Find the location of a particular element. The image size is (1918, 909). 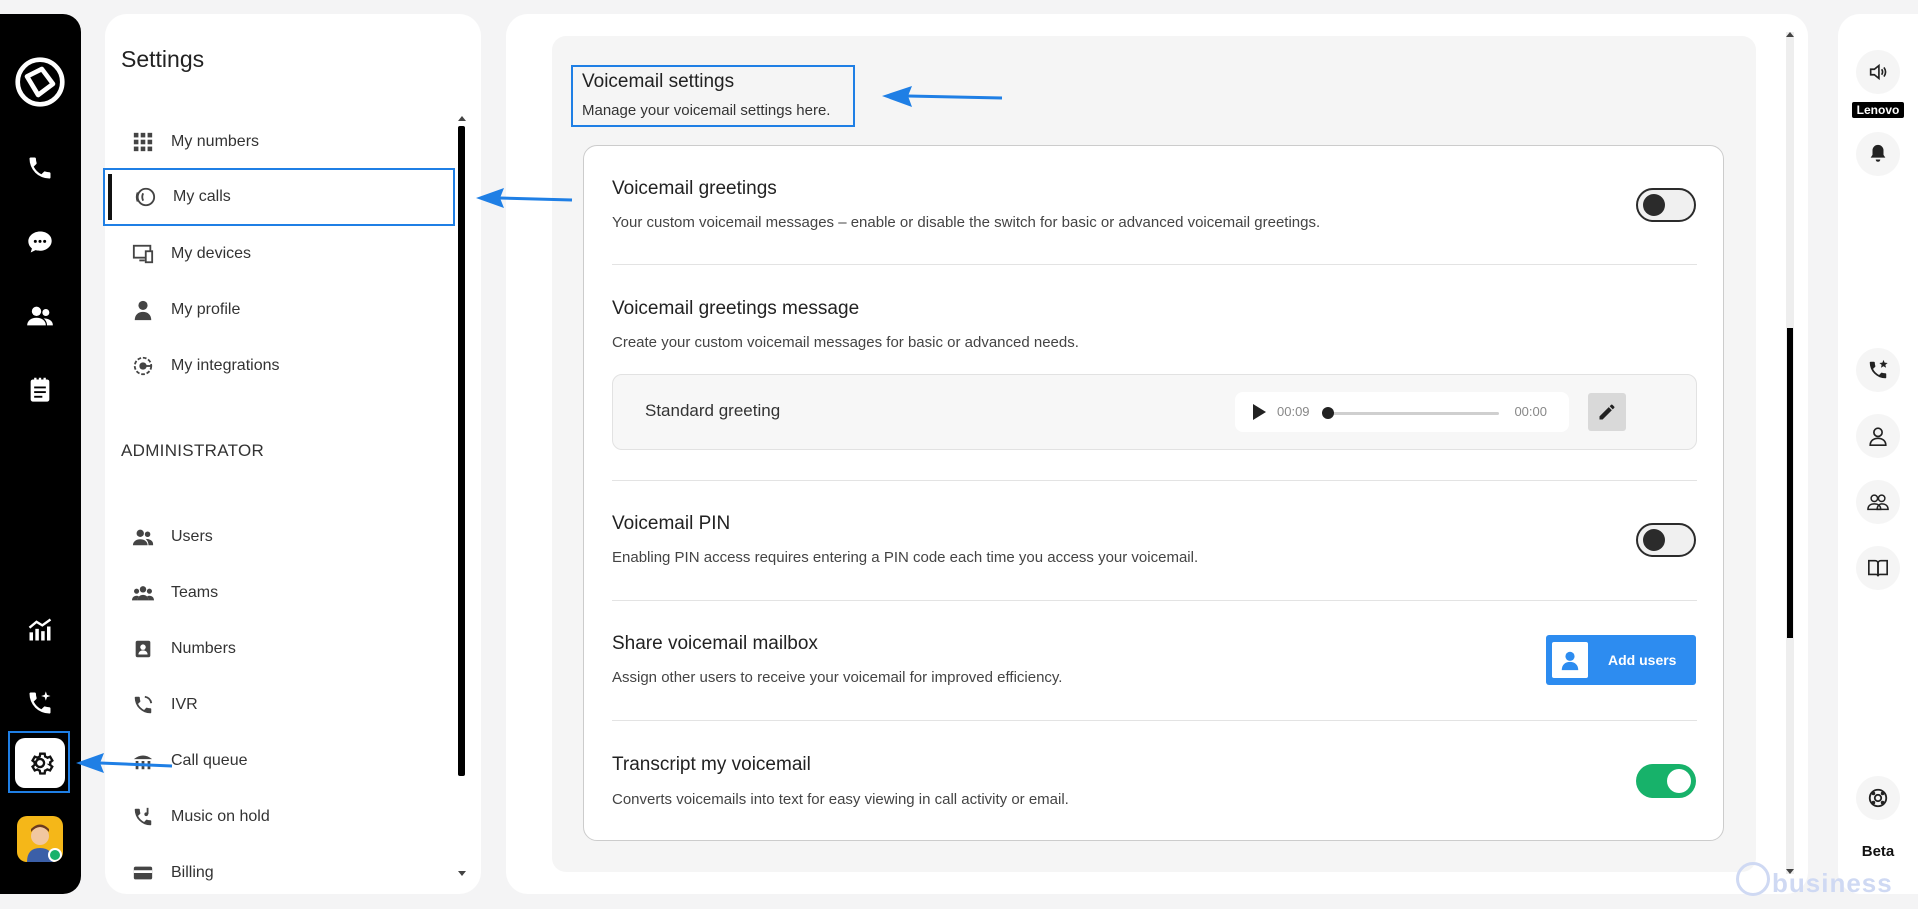

position-text: 00:00 is located at coordinates (1530, 411).